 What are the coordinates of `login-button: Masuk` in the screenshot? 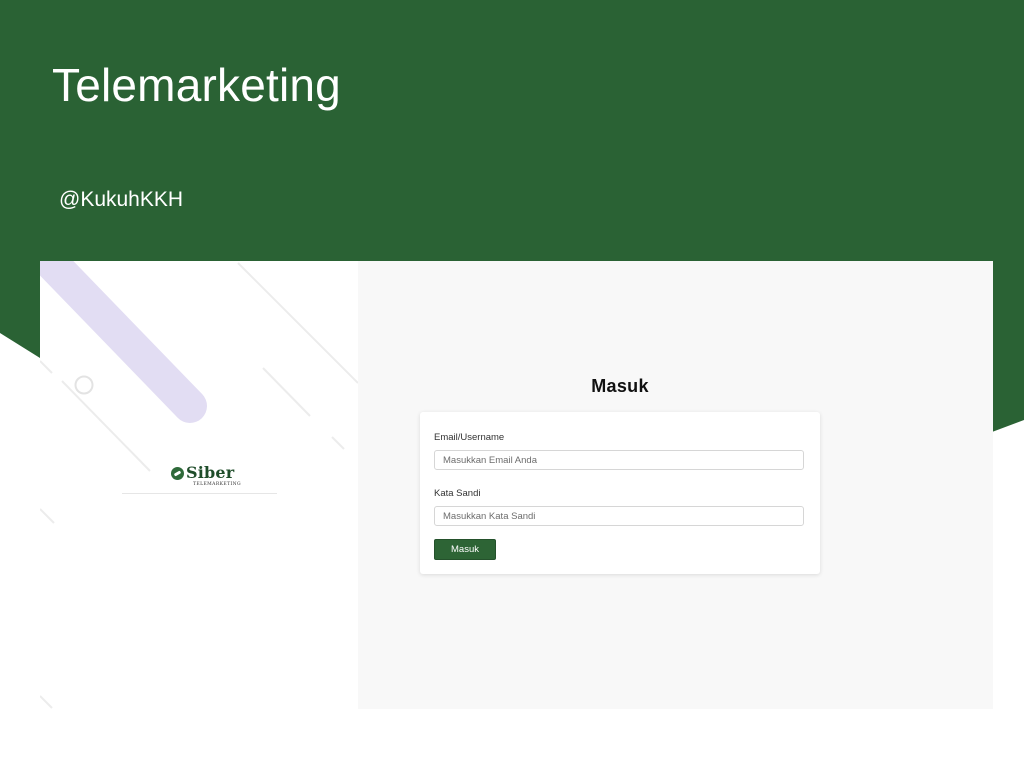 It's located at (465, 549).